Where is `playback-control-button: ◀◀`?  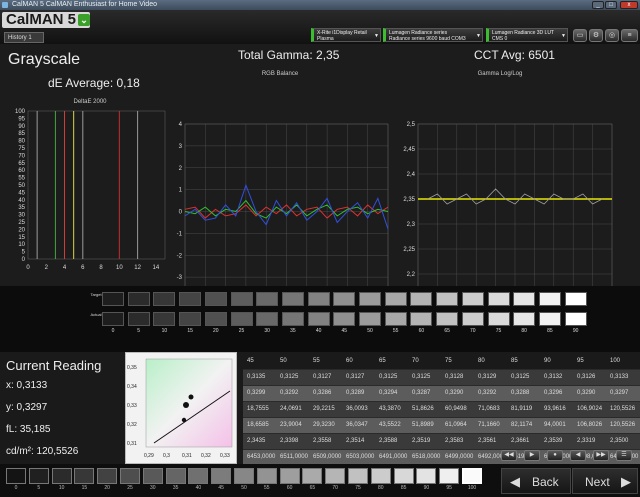
playback-control-button: ◀◀ is located at coordinates (509, 455).